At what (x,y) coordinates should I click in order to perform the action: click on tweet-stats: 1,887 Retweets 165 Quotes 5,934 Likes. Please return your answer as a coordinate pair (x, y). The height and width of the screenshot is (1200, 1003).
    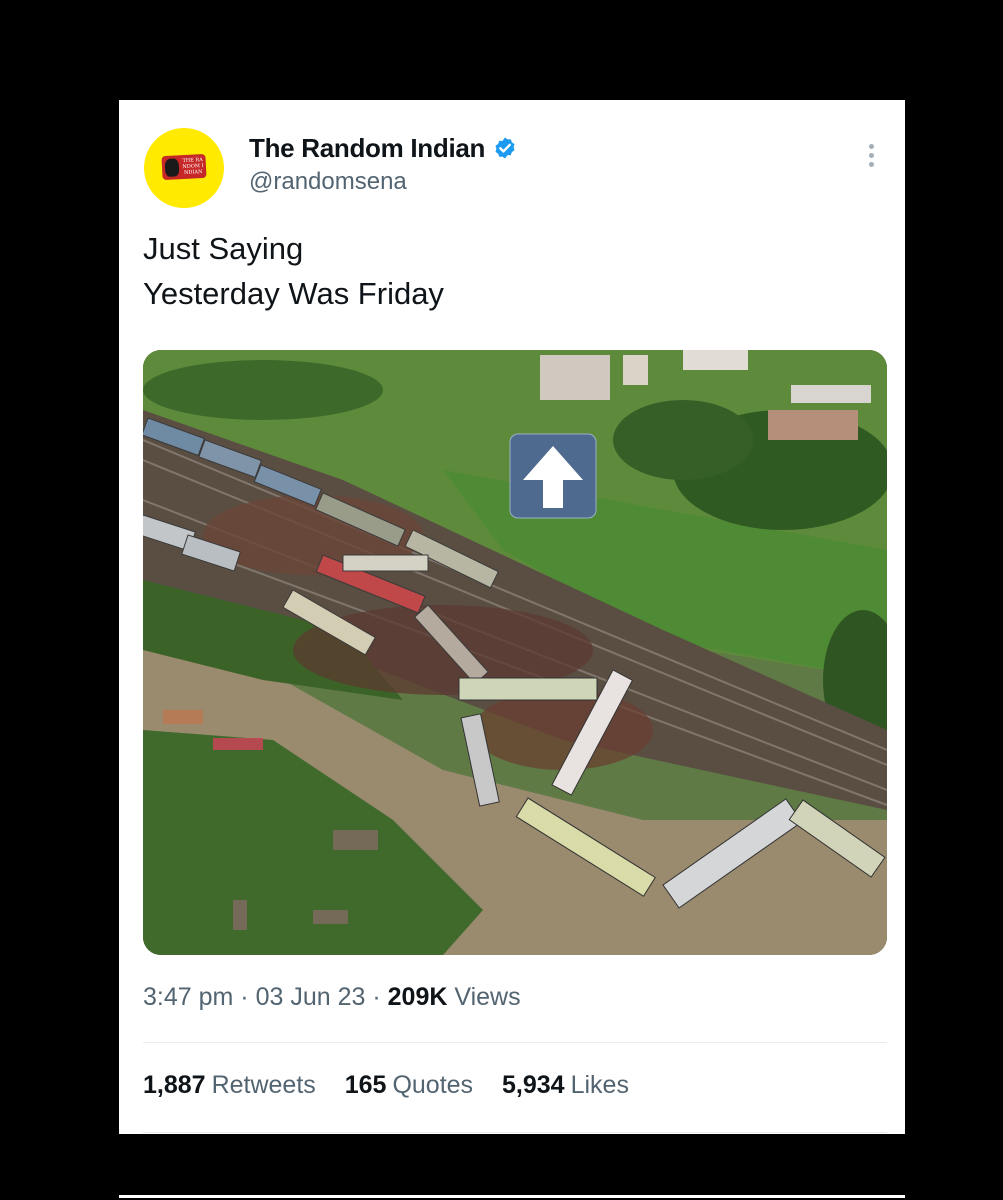
    Looking at the image, I should click on (397, 1085).